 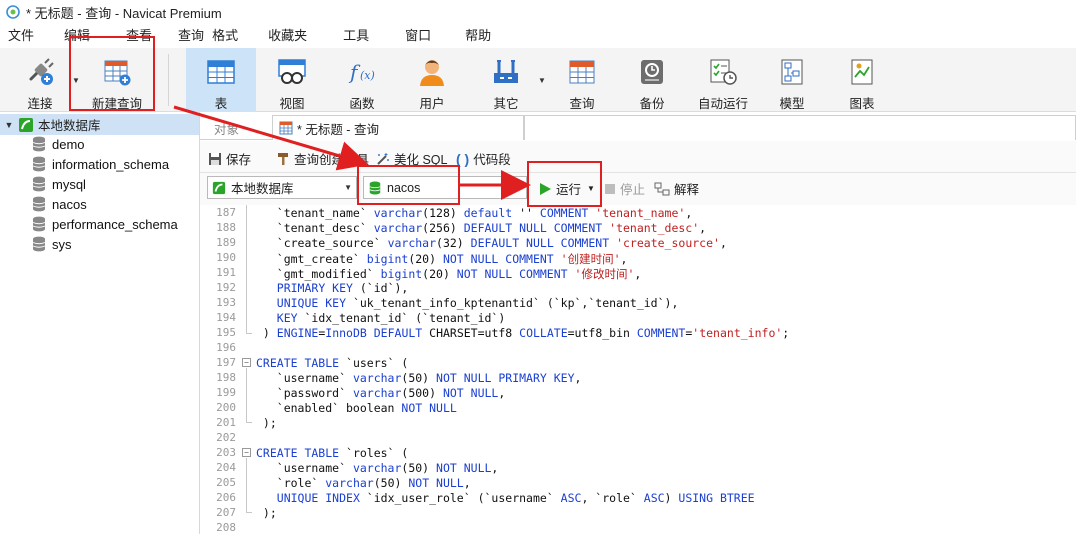 I want to click on hammer-icon, so click(x=283, y=158).